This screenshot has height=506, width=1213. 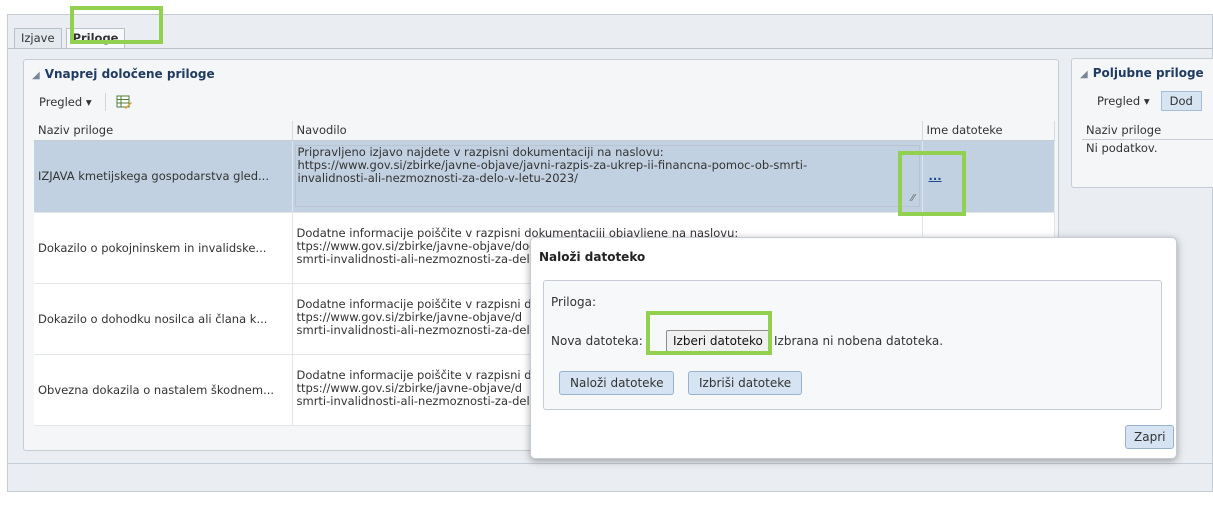 I want to click on panel-title: Poljubne priloge, so click(x=1148, y=73).